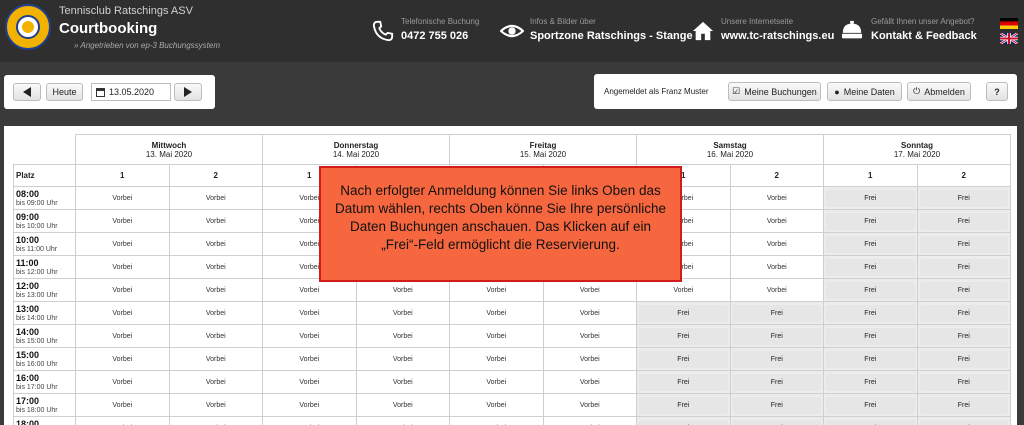 This screenshot has width=1024, height=425. I want to click on slot-until: bis 09:00 Uhr, so click(37, 203).